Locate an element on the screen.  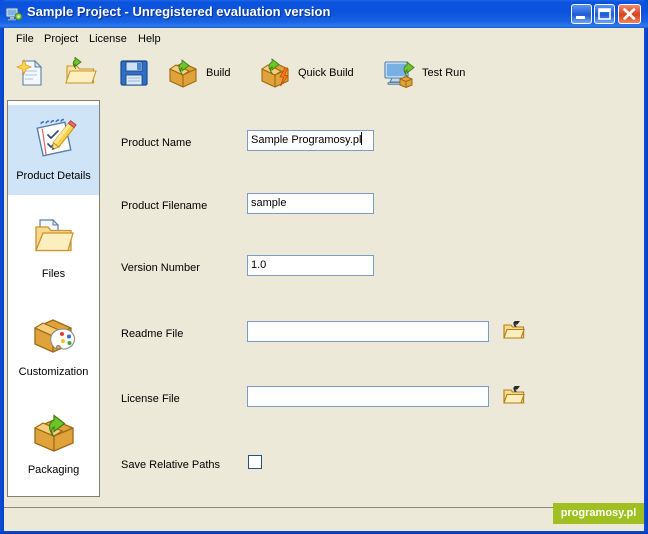
window-frame-right is located at coordinates (646, 281).